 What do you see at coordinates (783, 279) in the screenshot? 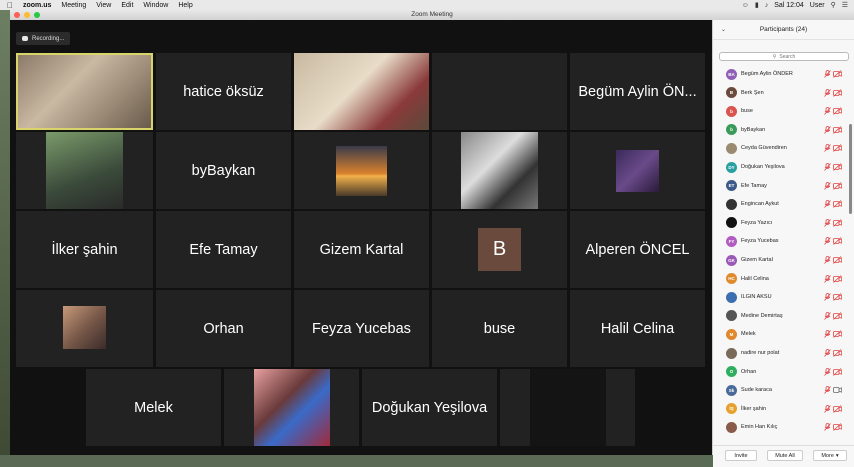
I see `participant-row: HC Halil Celina` at bounding box center [783, 279].